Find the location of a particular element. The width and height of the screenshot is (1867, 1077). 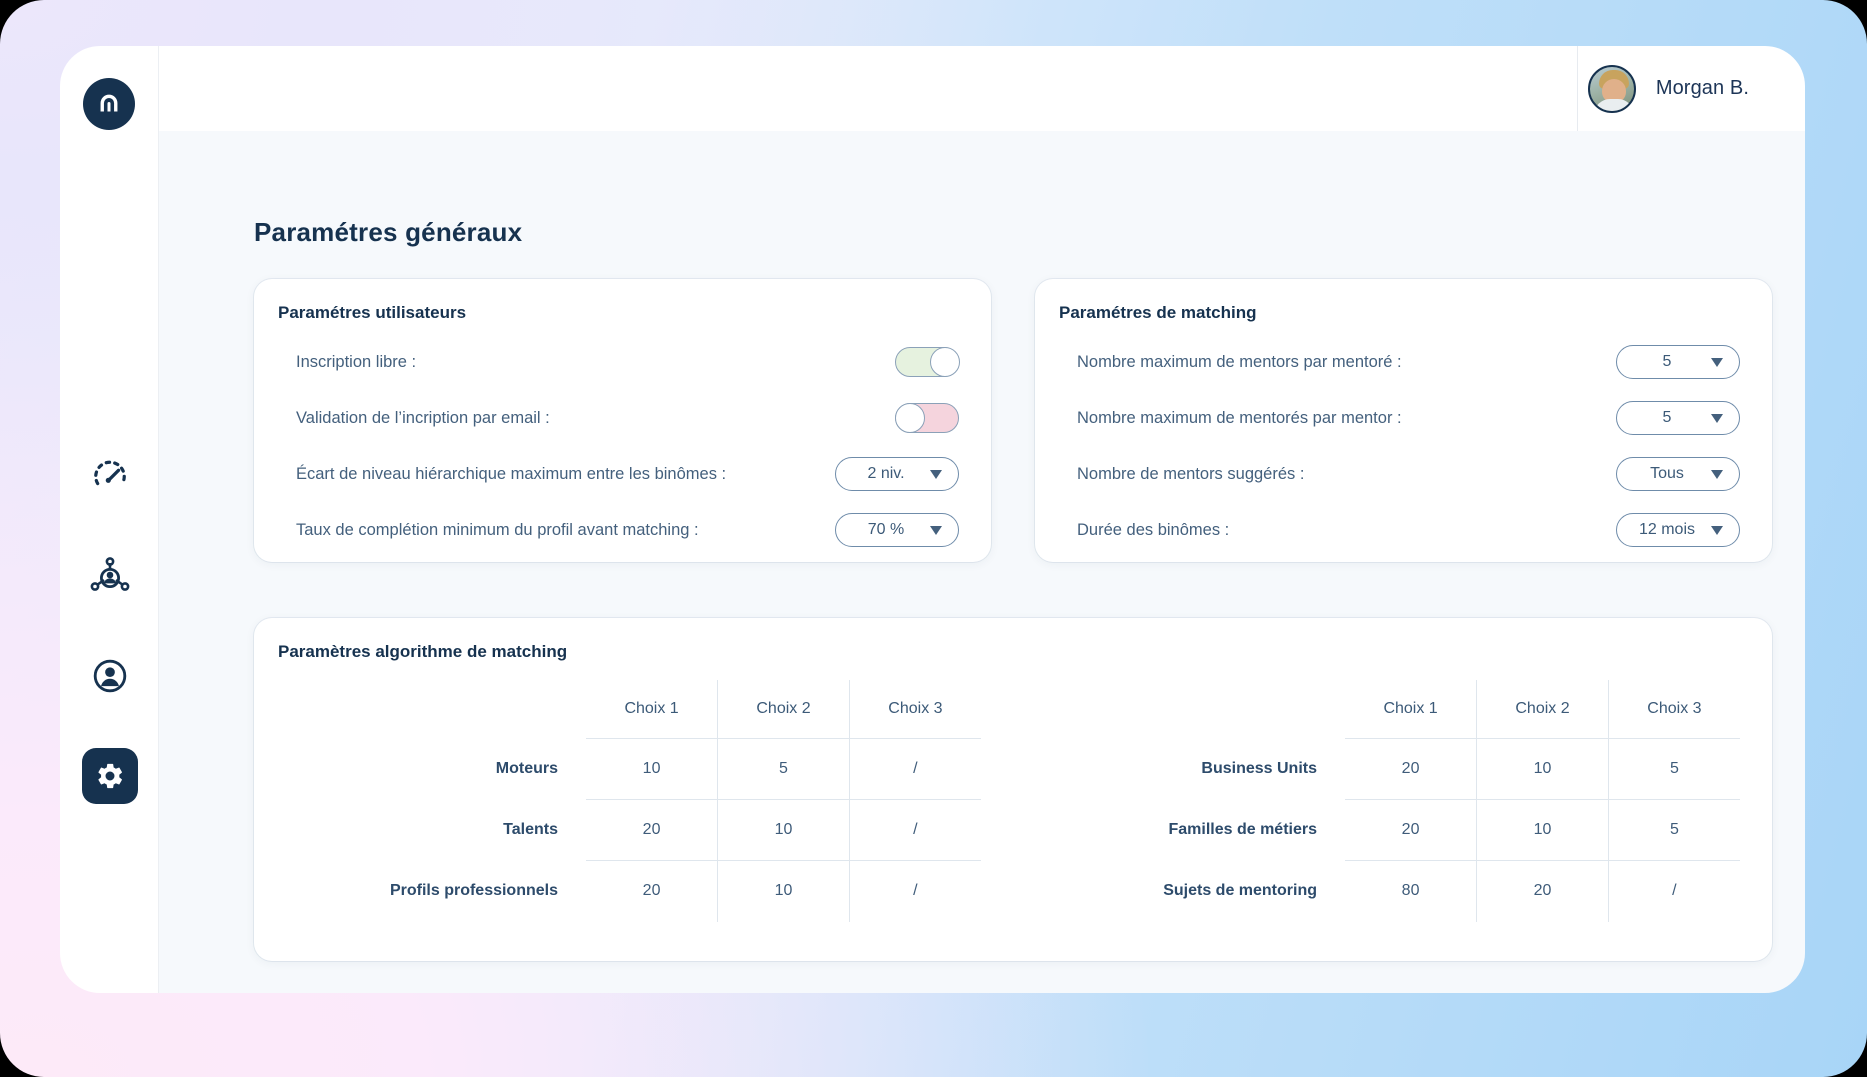

row-label: Familles de métiers is located at coordinates (1242, 829).